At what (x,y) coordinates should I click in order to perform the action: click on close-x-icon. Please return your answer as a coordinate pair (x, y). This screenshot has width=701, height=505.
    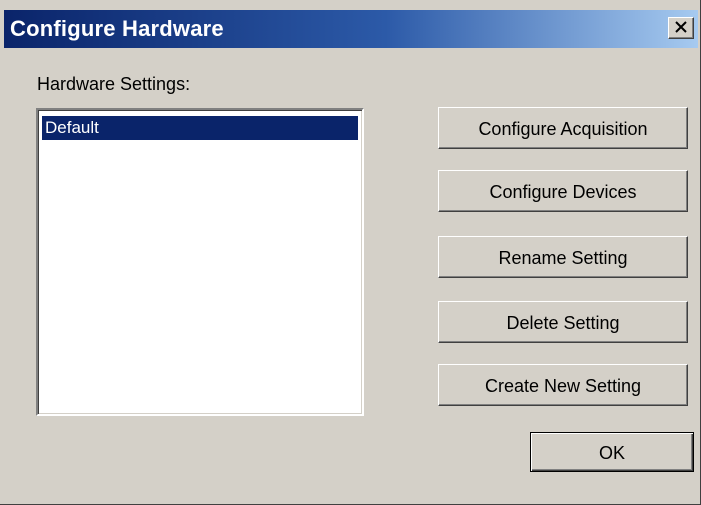
    Looking at the image, I should click on (681, 27).